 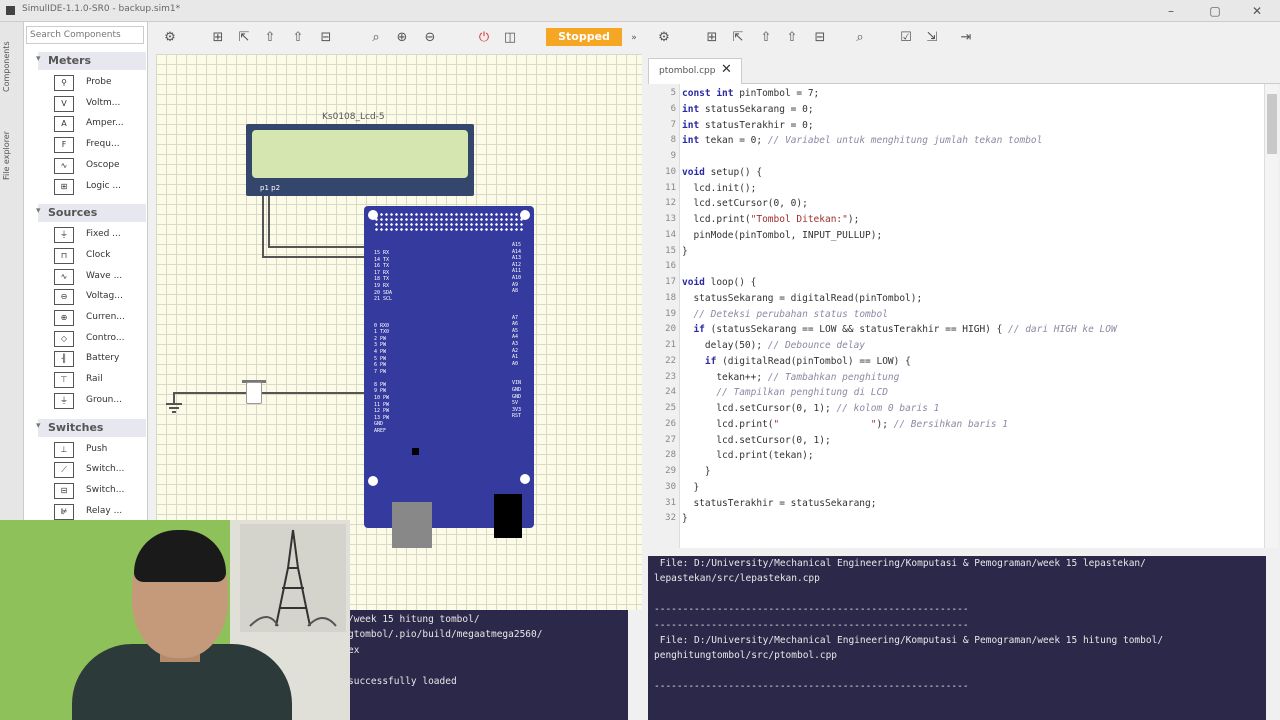 What do you see at coordinates (750, 93) in the screenshot?
I see `code-line: const int pinTombol = 7;` at bounding box center [750, 93].